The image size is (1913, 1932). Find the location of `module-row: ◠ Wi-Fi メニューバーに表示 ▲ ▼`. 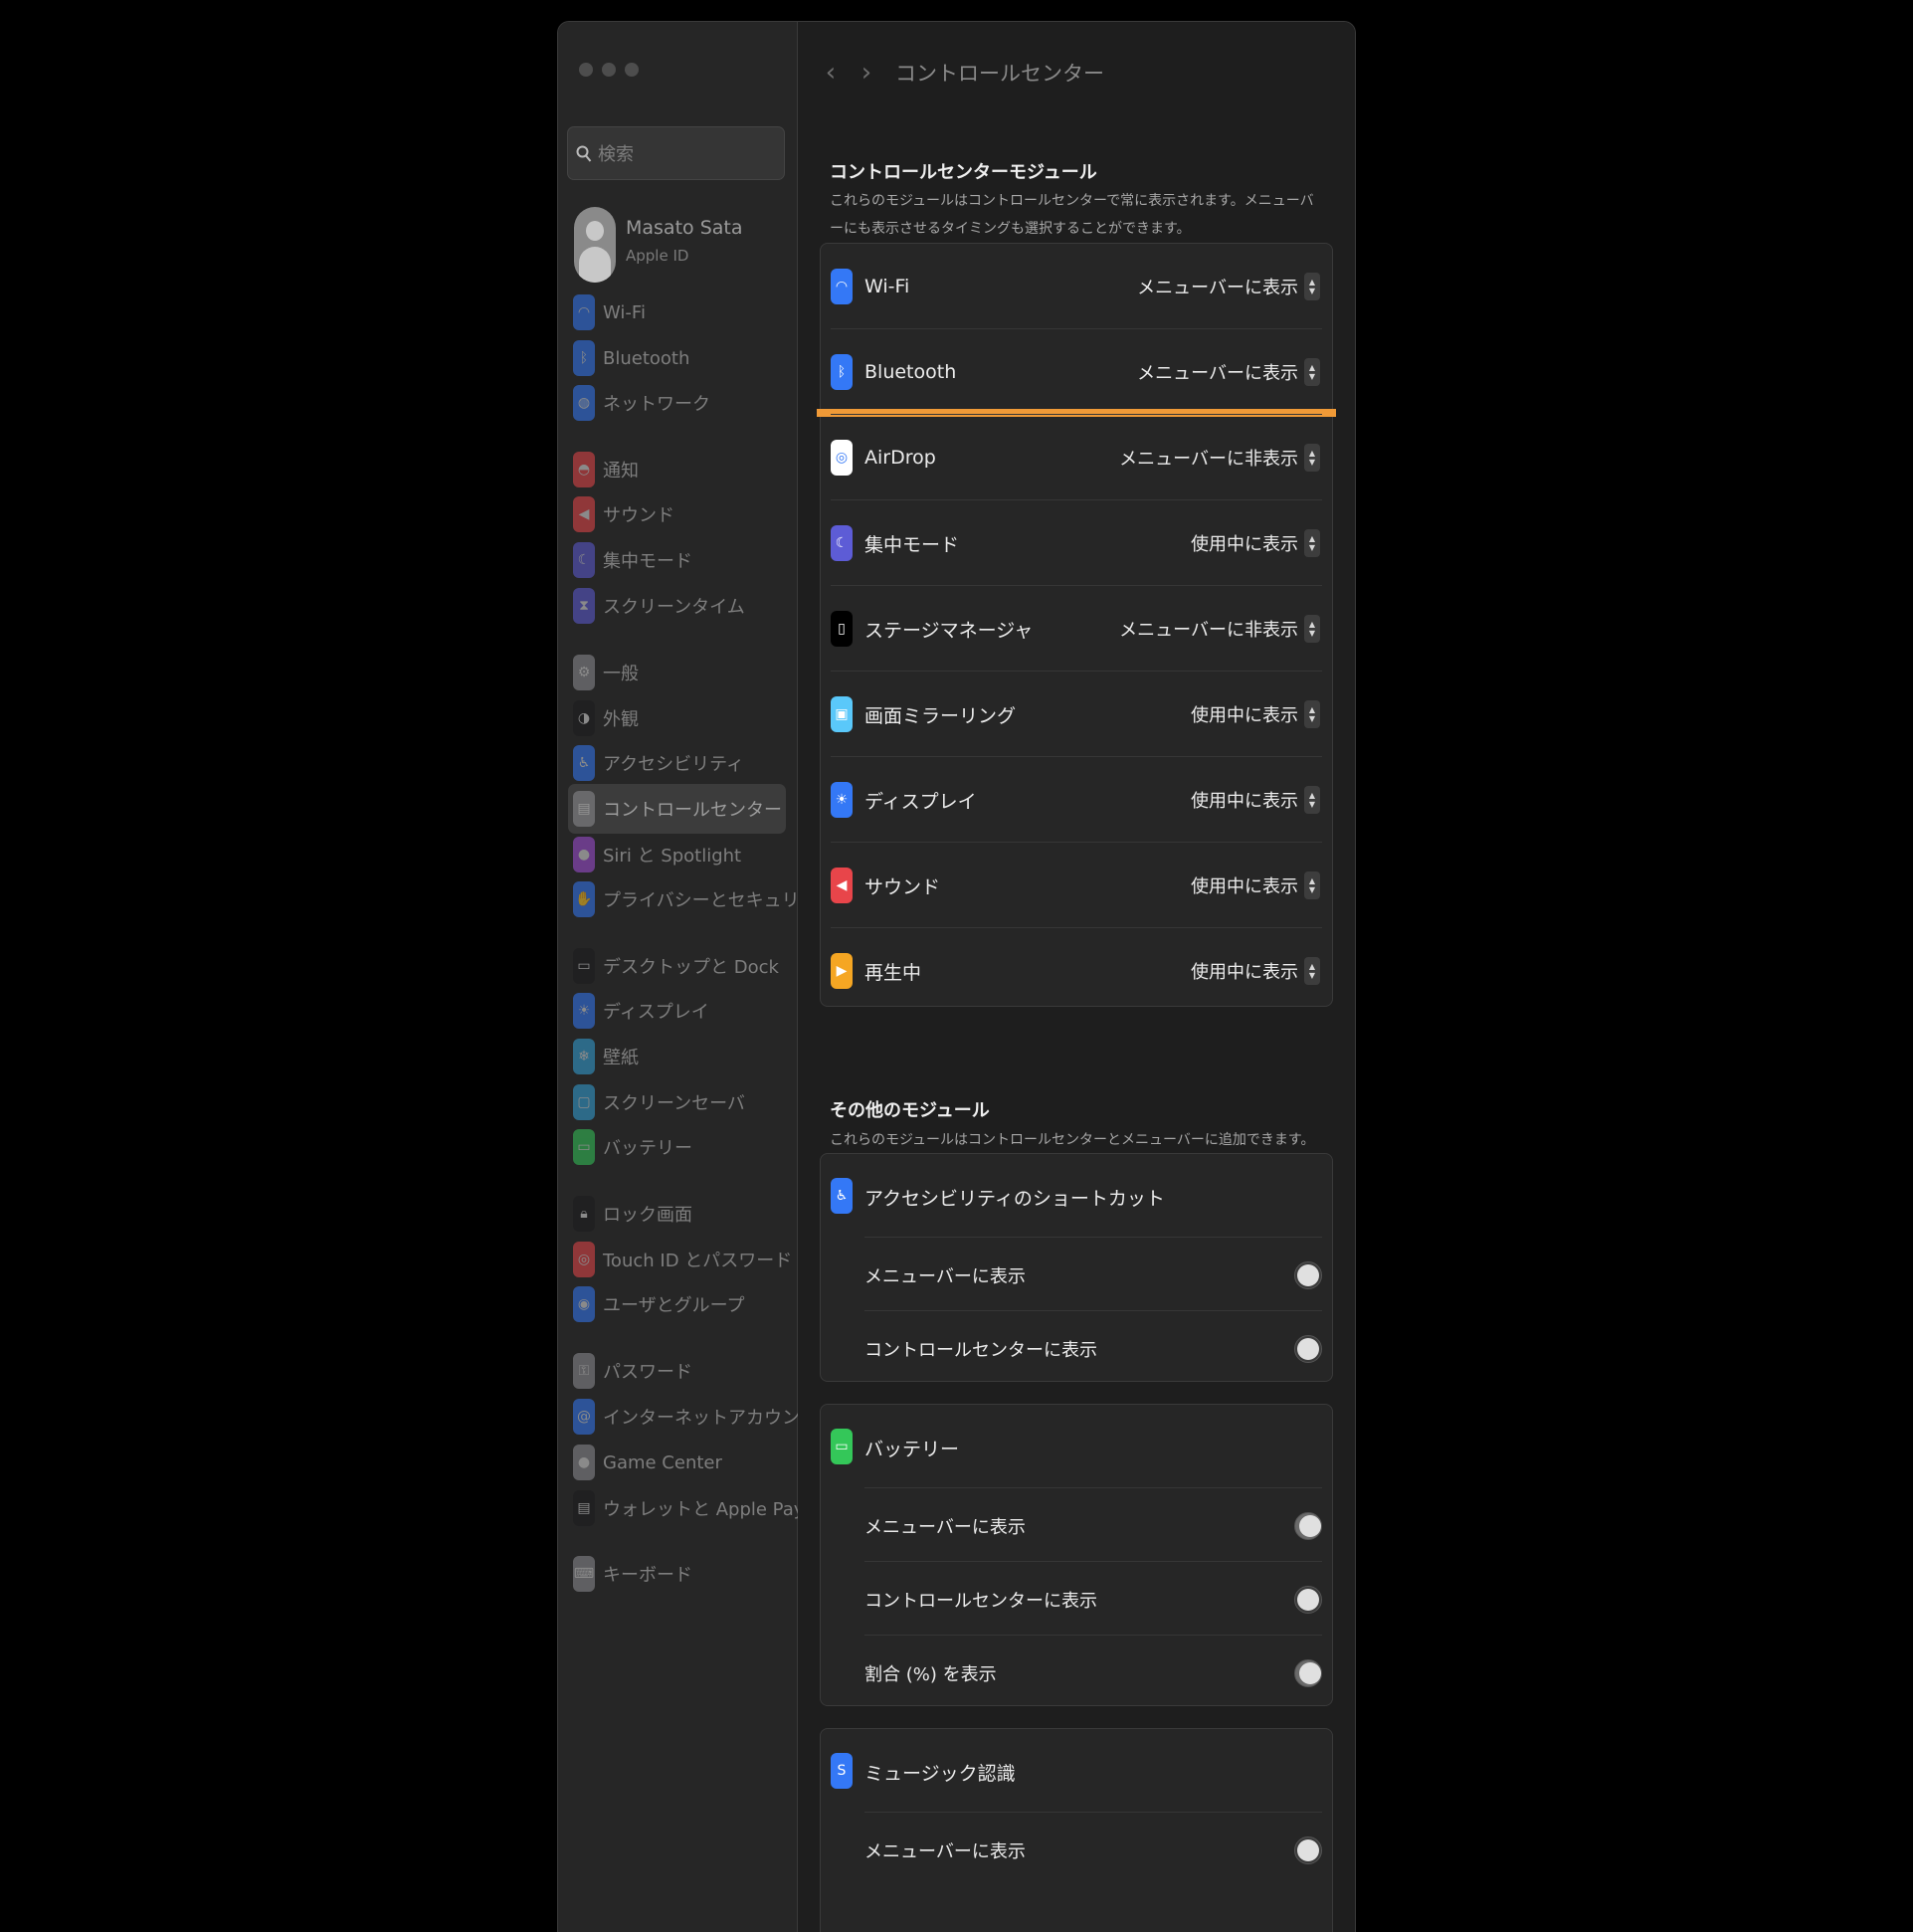

module-row: ◠ Wi-Fi メニューバーに表示 ▲ ▼ is located at coordinates (1076, 286).